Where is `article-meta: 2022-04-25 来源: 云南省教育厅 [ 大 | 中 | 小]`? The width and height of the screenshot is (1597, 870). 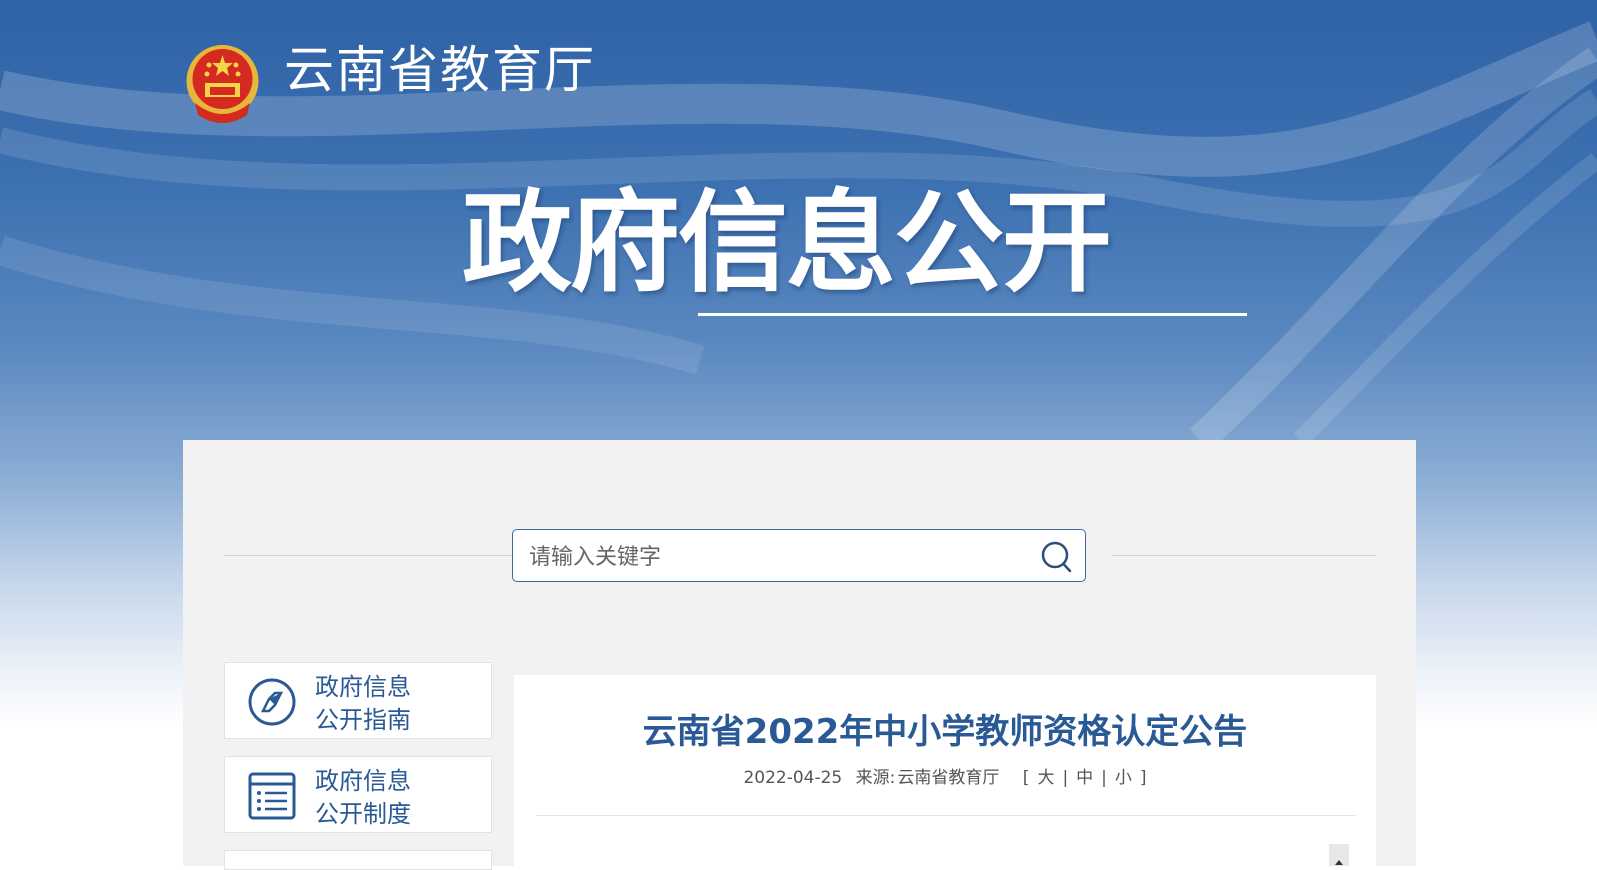 article-meta: 2022-04-25 来源: 云南省教育厅 [ 大 | 中 | 小] is located at coordinates (945, 778).